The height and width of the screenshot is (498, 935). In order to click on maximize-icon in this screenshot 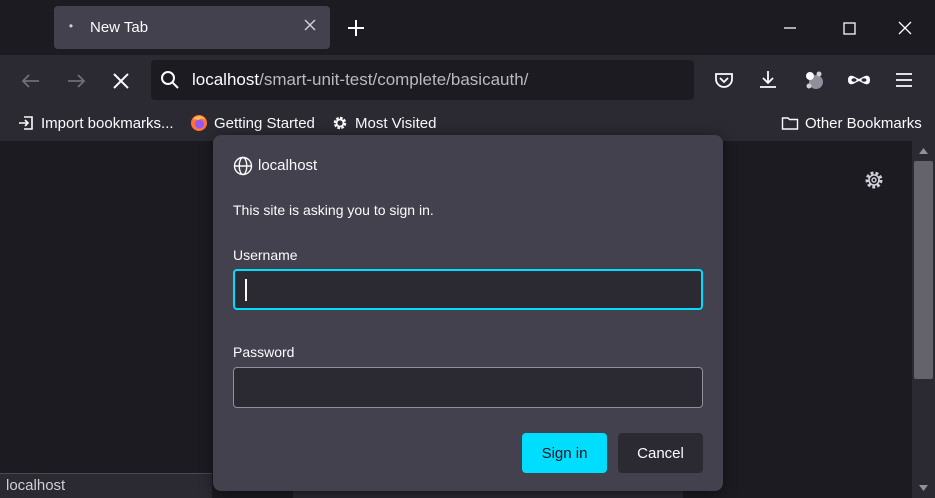, I will do `click(849, 28)`.